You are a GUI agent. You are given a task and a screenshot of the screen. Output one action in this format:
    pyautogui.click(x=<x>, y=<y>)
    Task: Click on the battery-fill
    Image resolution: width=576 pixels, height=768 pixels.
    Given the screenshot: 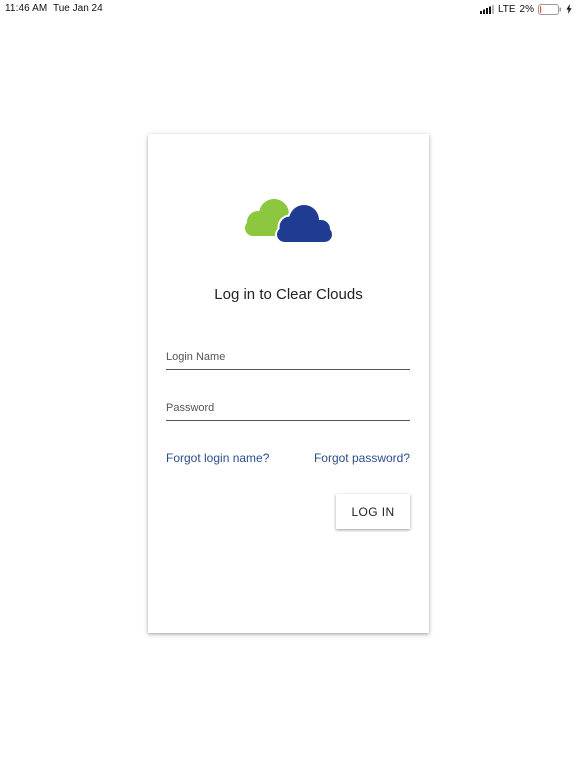 What is the action you would take?
    pyautogui.click(x=541, y=9)
    